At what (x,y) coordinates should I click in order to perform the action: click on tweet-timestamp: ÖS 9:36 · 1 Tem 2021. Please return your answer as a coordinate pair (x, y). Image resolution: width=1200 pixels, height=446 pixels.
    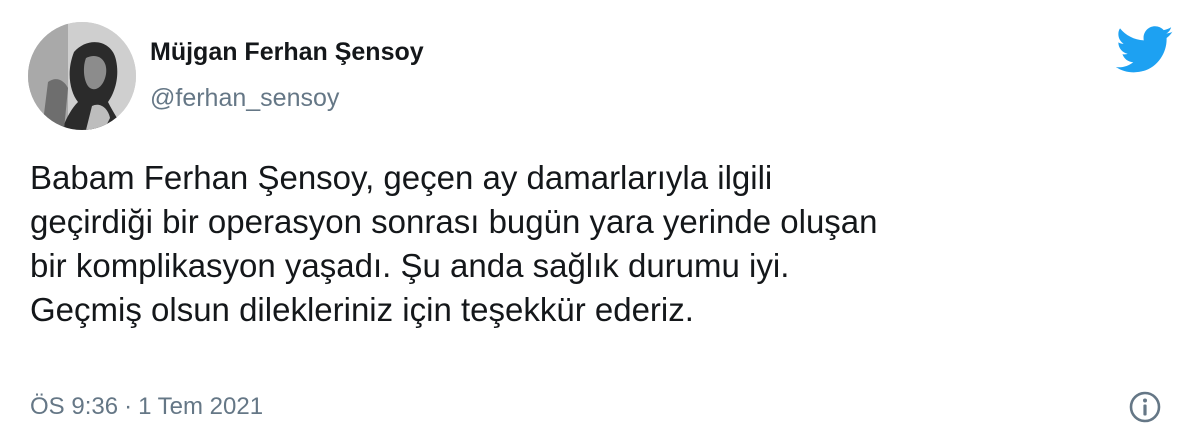
    Looking at the image, I should click on (146, 407).